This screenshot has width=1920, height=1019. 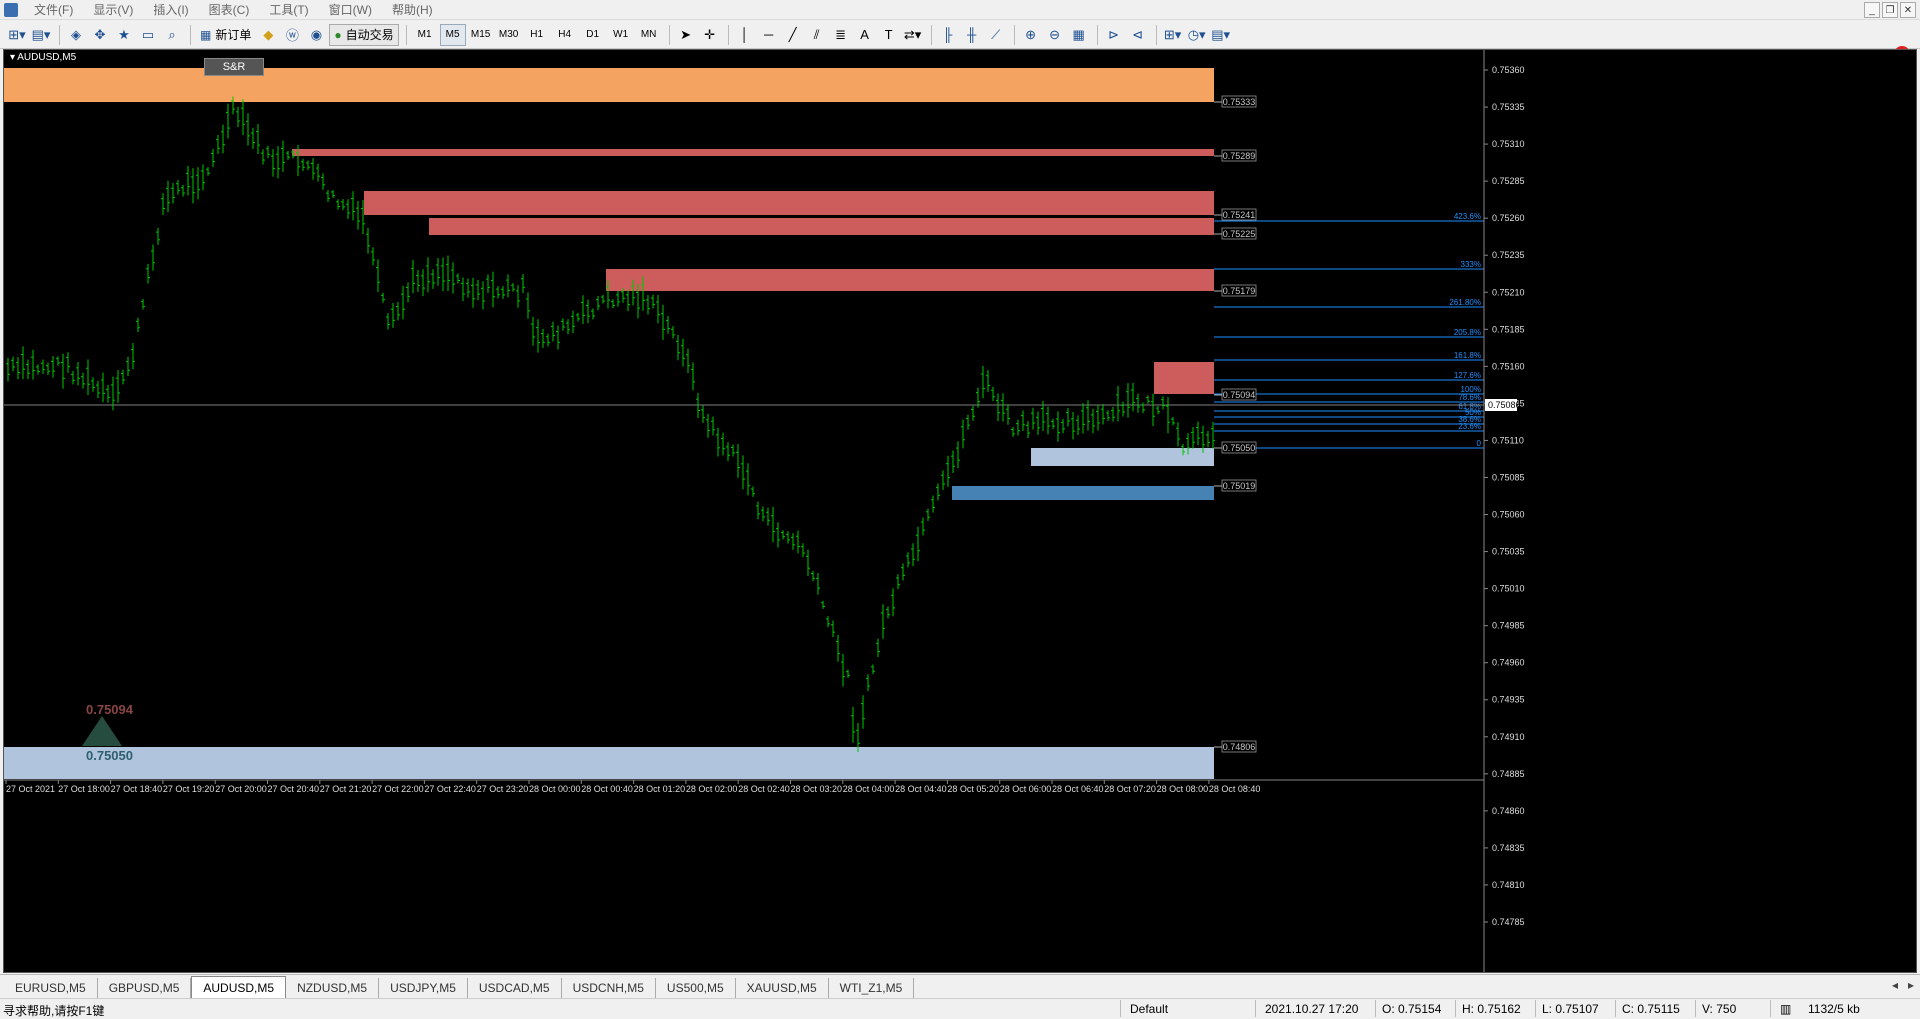 What do you see at coordinates (1508, 107) in the screenshot?
I see `price-tick-label: 0.75335` at bounding box center [1508, 107].